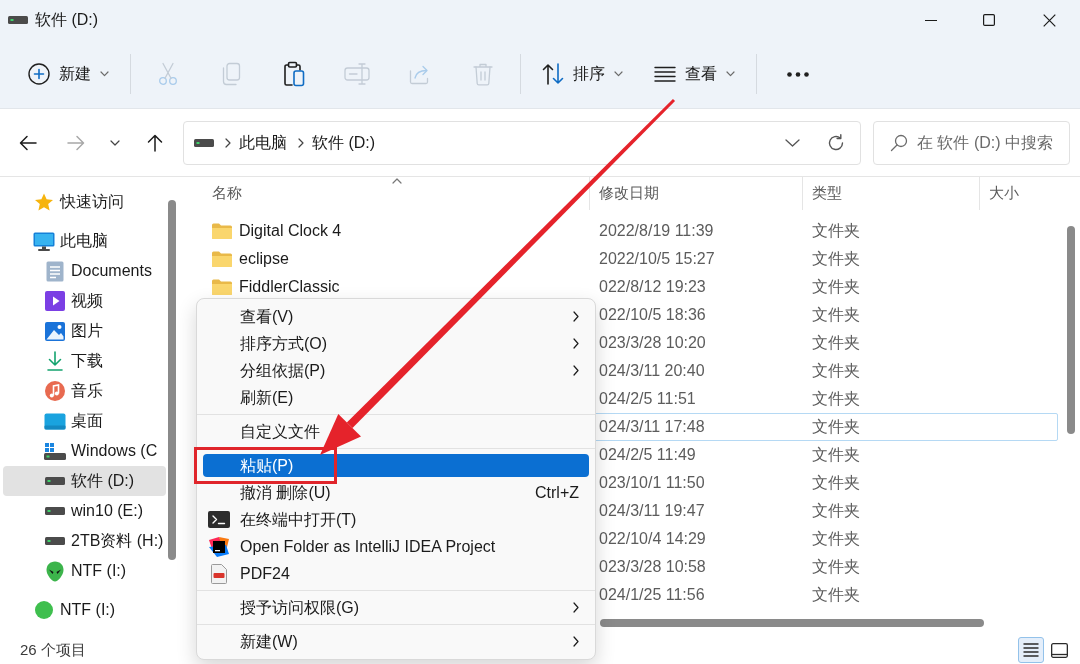 Image resolution: width=1080 pixels, height=664 pixels. What do you see at coordinates (84, 331) in the screenshot?
I see `sidebar-item: 图片` at bounding box center [84, 331].